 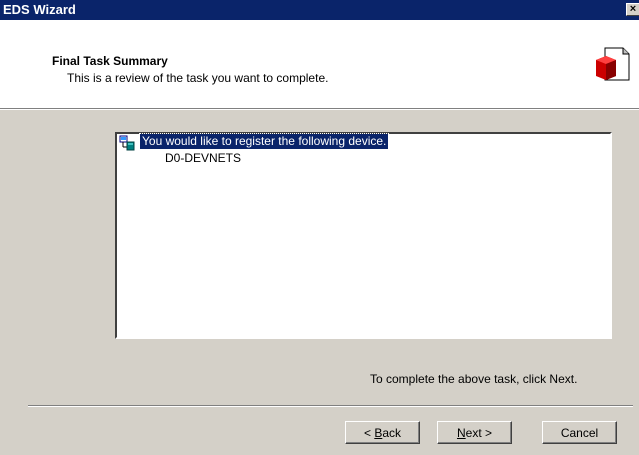 I want to click on next-suffix: >, so click(x=487, y=432).